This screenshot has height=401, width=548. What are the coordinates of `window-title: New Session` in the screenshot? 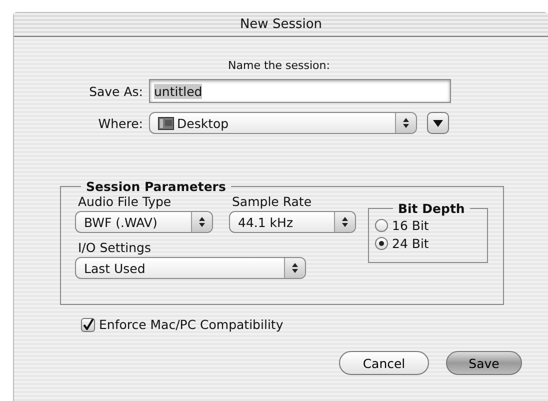 It's located at (281, 24).